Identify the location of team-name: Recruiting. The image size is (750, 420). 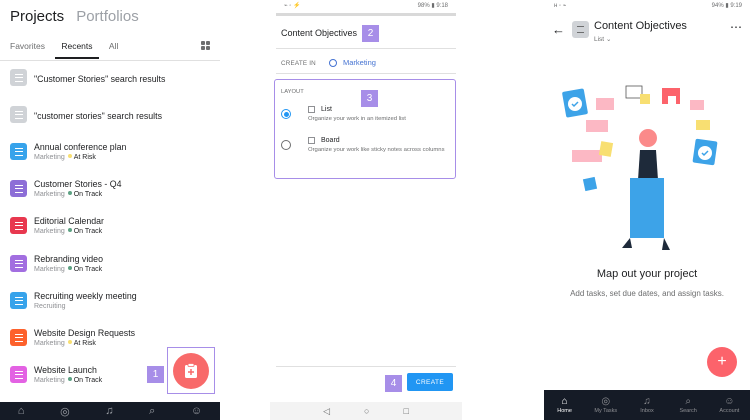
(50, 306).